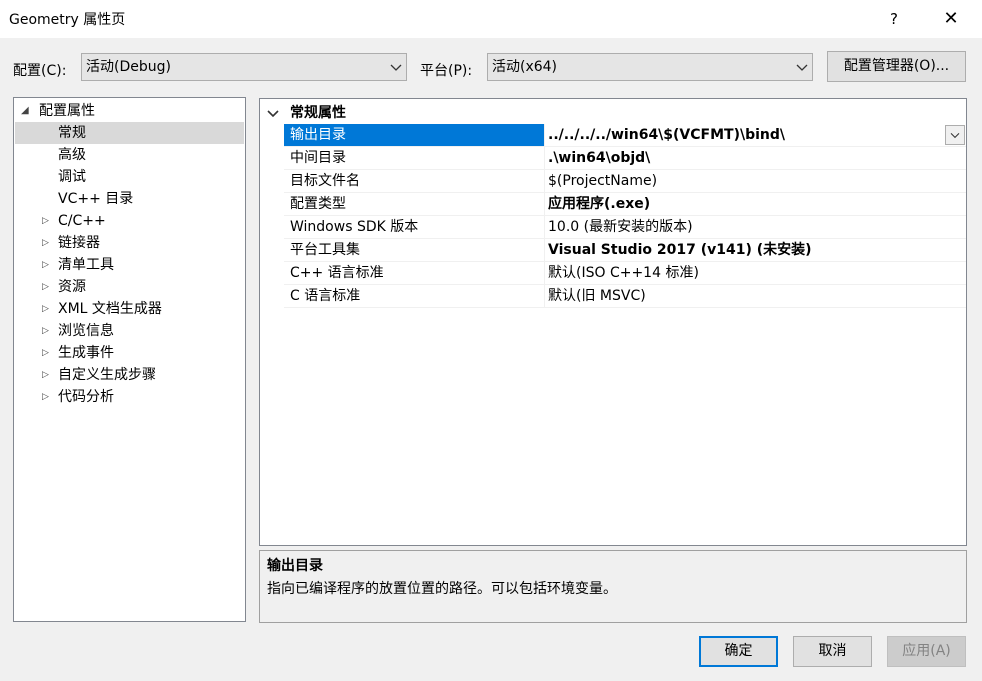 The height and width of the screenshot is (681, 982). I want to click on help-button: ?, so click(894, 19).